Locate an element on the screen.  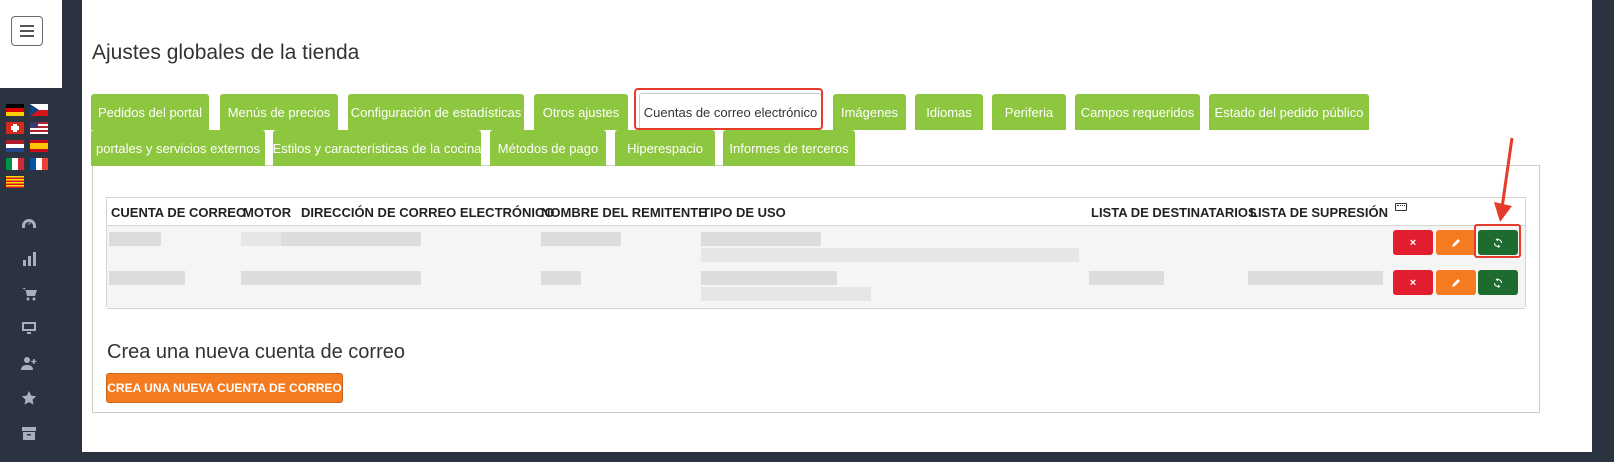
active-tab-highlight is located at coordinates (728, 109).